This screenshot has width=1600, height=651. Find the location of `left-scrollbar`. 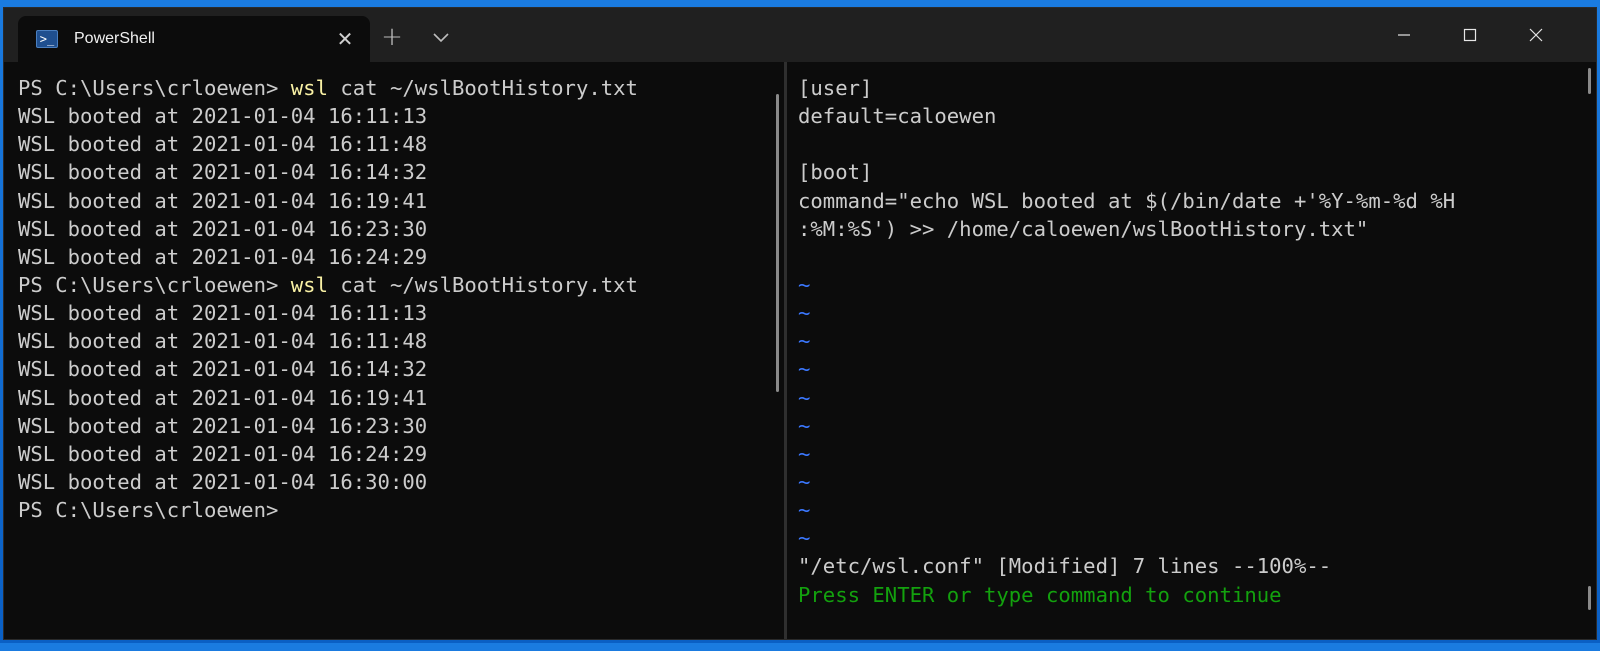

left-scrollbar is located at coordinates (777, 243).